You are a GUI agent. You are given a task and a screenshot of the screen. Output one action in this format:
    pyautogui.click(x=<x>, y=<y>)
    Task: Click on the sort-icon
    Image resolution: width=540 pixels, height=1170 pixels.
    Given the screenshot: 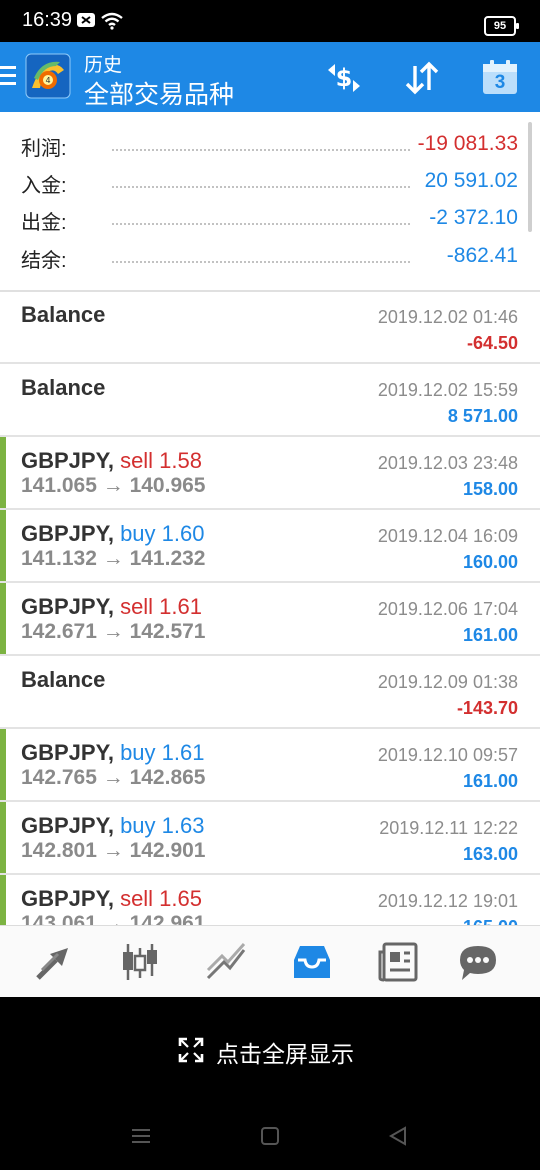 What is the action you would take?
    pyautogui.click(x=422, y=78)
    